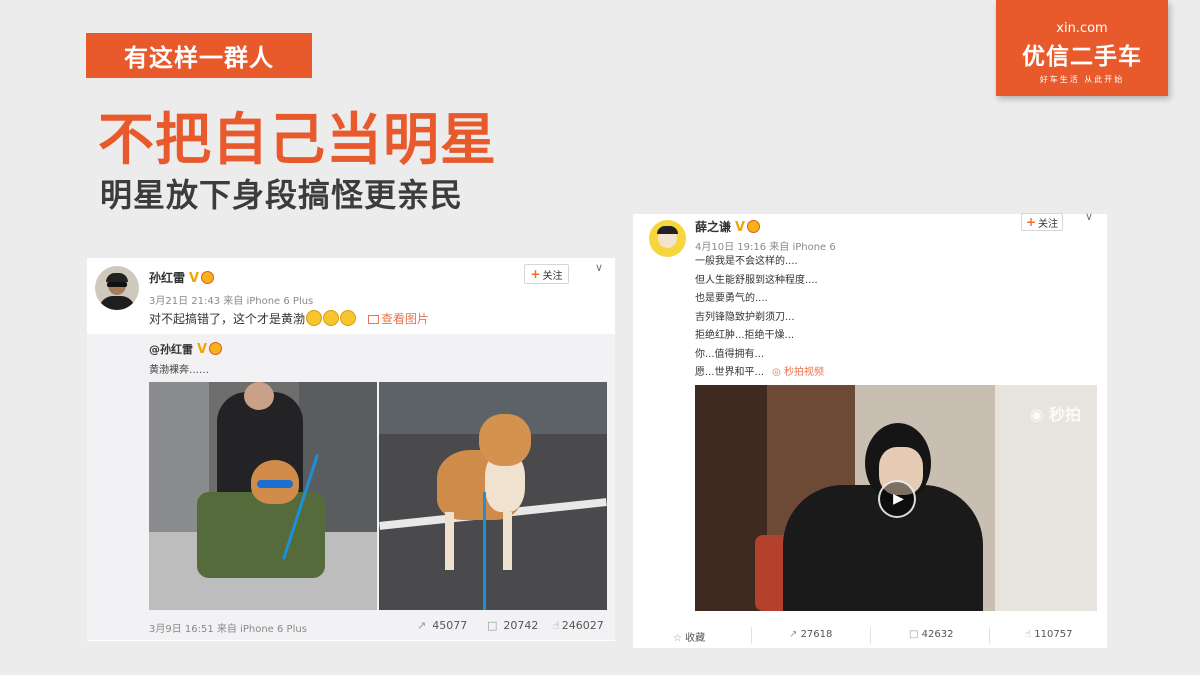 The height and width of the screenshot is (675, 1200). I want to click on photo-man-with-dog, so click(263, 496).